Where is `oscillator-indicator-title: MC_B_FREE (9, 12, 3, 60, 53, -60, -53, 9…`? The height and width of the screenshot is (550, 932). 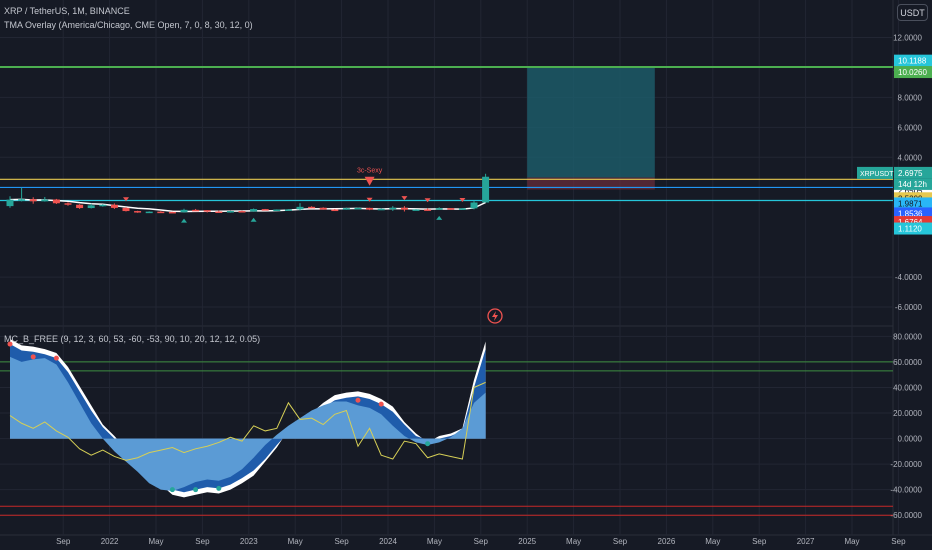 oscillator-indicator-title: MC_B_FREE (9, 12, 3, 60, 53, -60, -53, 9… is located at coordinates (132, 339).